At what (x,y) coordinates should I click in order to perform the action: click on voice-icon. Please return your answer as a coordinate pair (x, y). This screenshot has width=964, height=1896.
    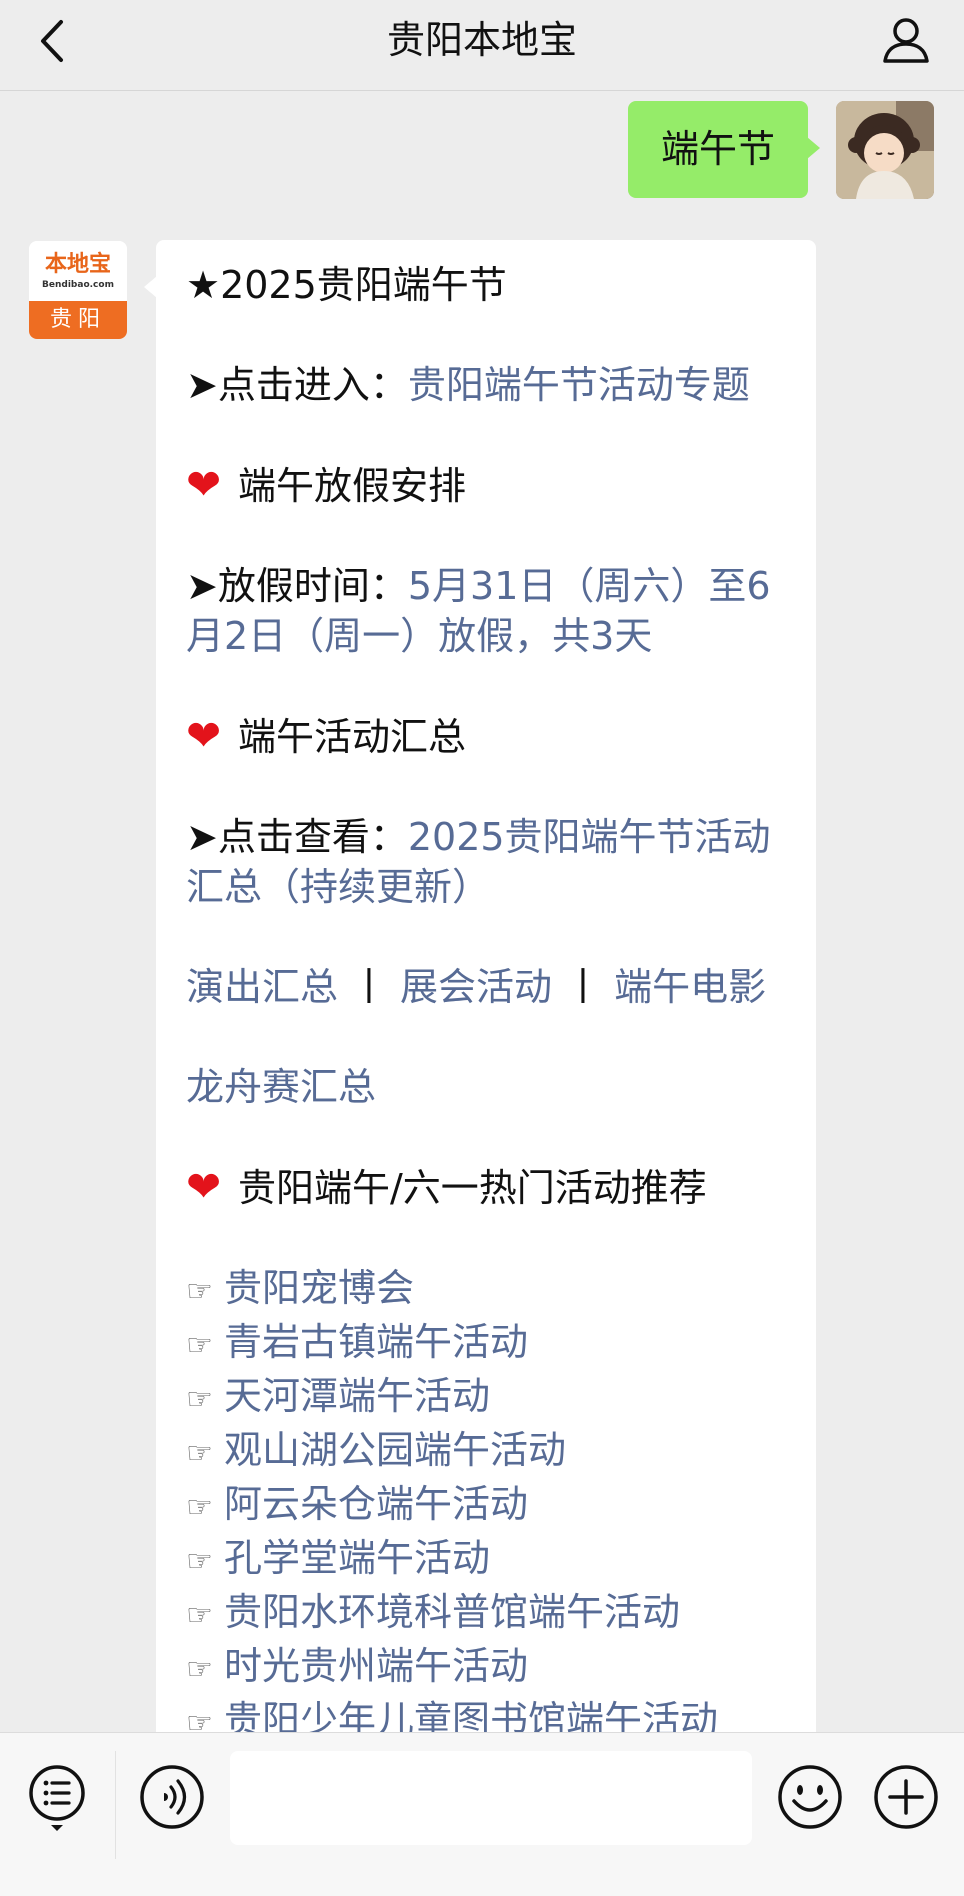
    Looking at the image, I should click on (172, 1797).